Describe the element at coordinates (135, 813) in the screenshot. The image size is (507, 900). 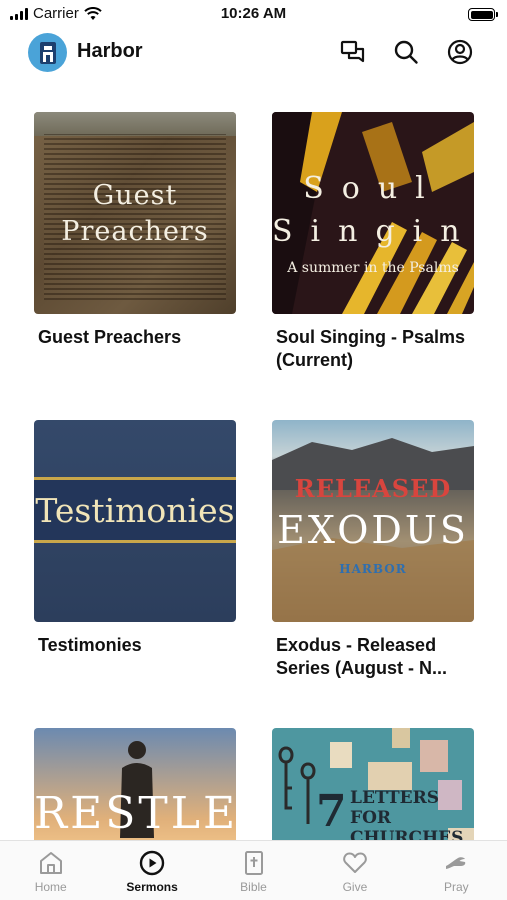
I see `thumbnail-title: RESTLESS` at that location.